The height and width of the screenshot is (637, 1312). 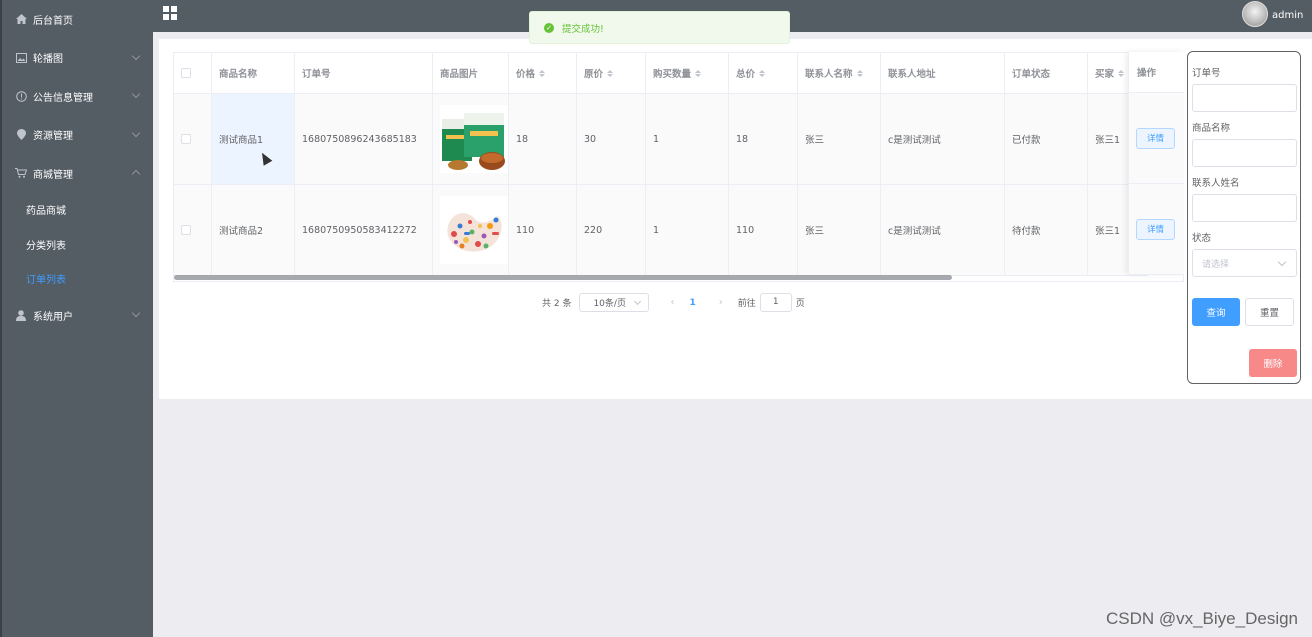 What do you see at coordinates (1156, 72) in the screenshot?
I see `column-header: 操作` at bounding box center [1156, 72].